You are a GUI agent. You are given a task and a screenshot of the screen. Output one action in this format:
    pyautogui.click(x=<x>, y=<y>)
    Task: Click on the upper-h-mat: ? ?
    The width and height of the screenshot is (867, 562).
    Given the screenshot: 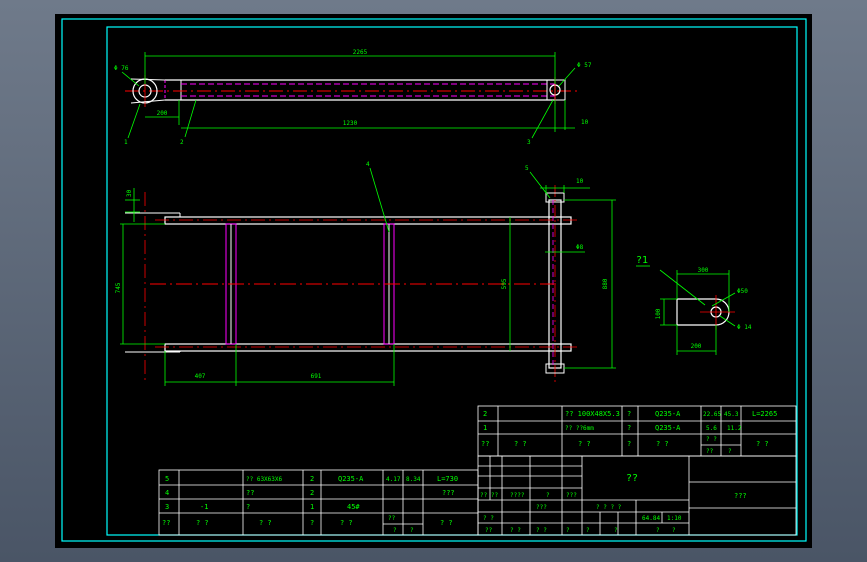 What is the action you would take?
    pyautogui.click(x=662, y=444)
    